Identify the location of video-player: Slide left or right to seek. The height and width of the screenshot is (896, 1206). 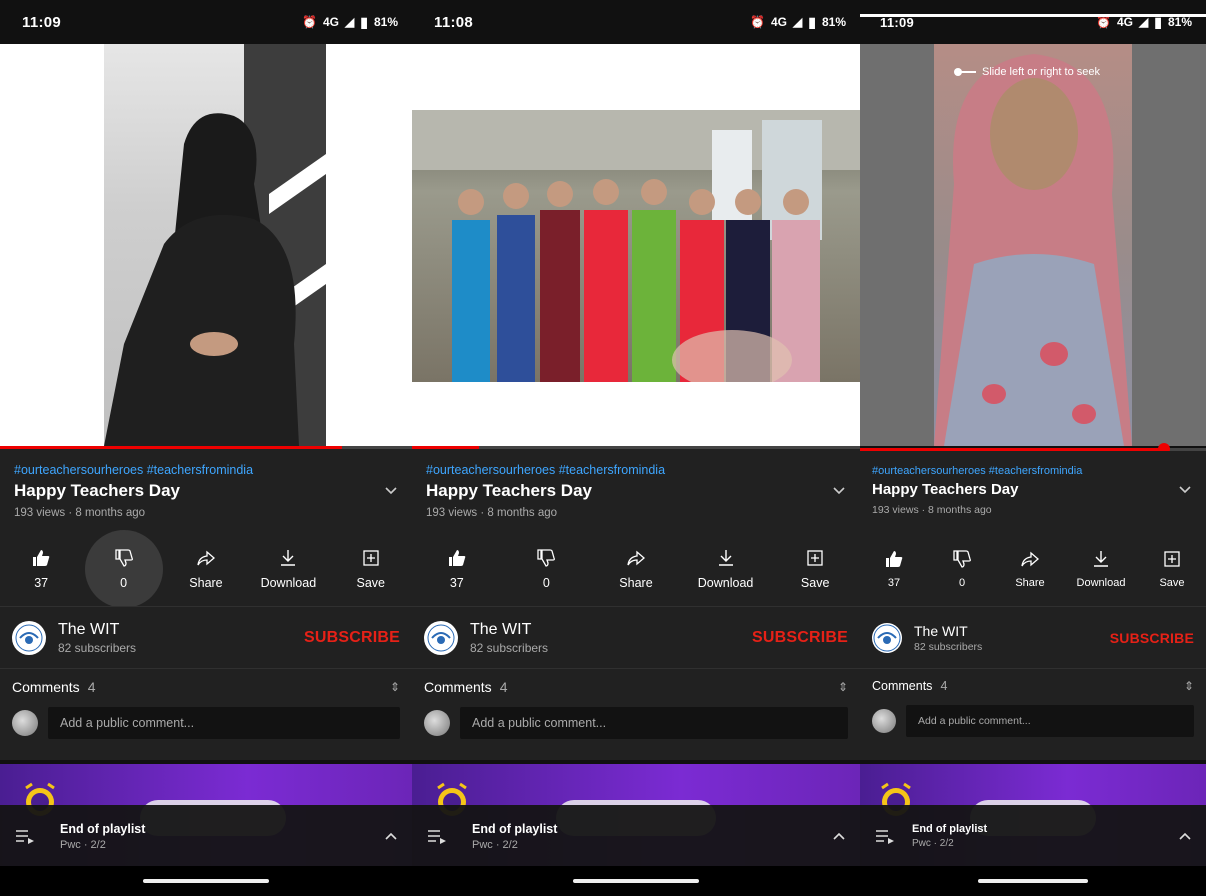
(1033, 245).